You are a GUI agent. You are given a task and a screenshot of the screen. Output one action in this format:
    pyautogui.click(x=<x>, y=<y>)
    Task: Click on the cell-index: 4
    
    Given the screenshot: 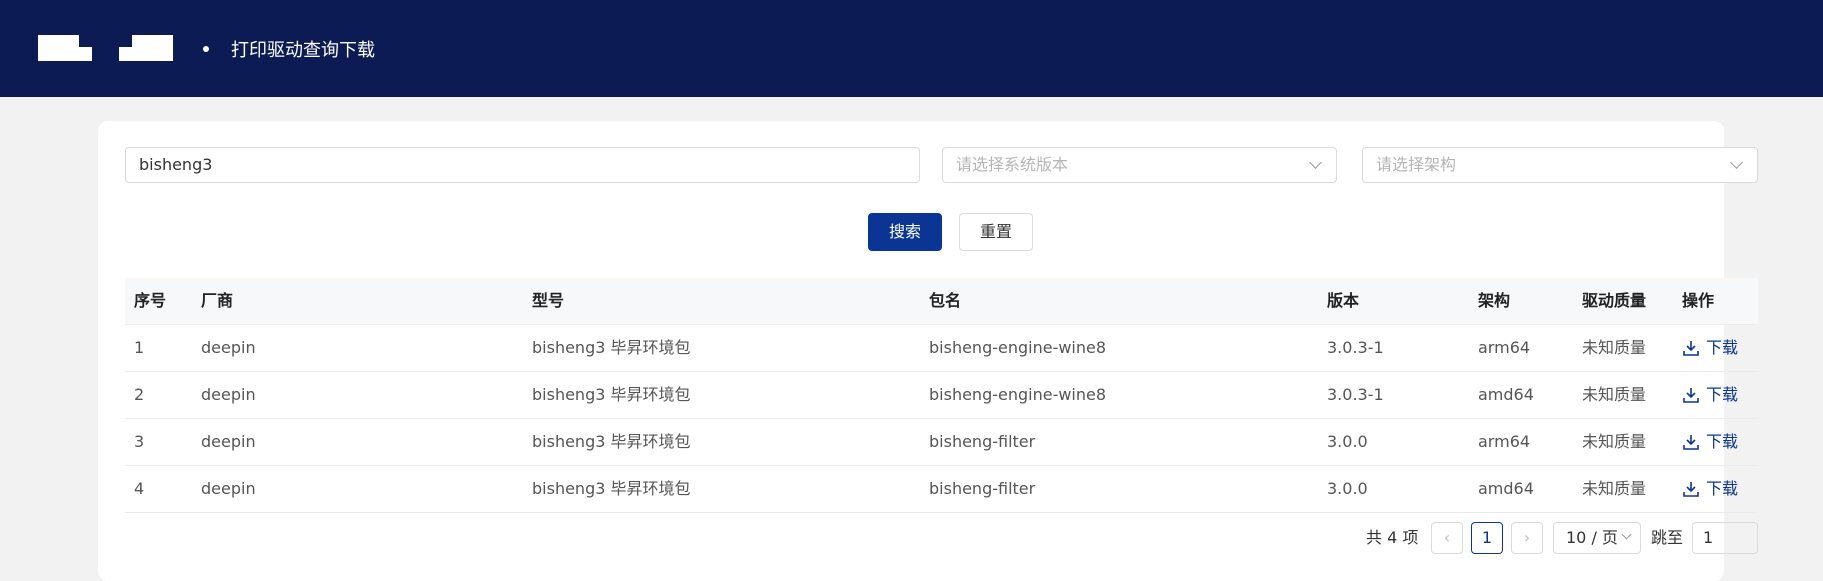 What is the action you would take?
    pyautogui.click(x=139, y=488)
    